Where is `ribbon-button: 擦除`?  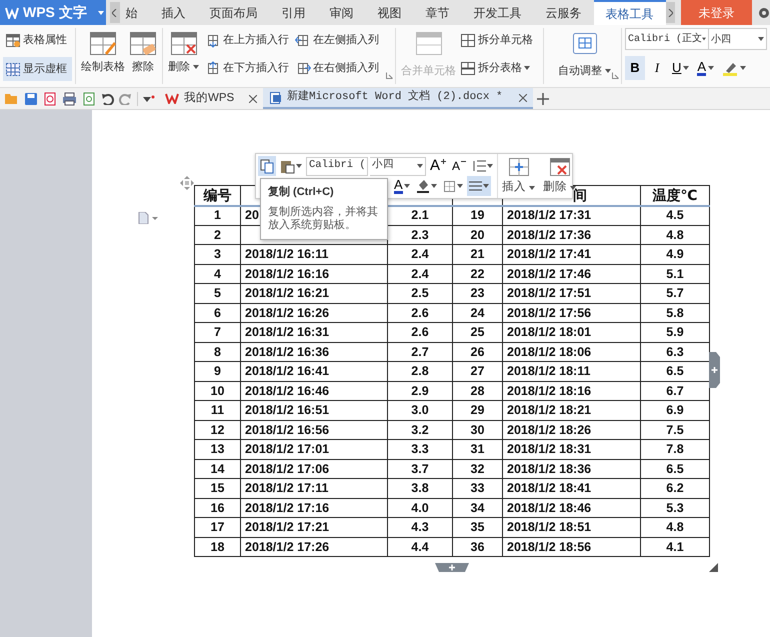
ribbon-button: 擦除 is located at coordinates (143, 56).